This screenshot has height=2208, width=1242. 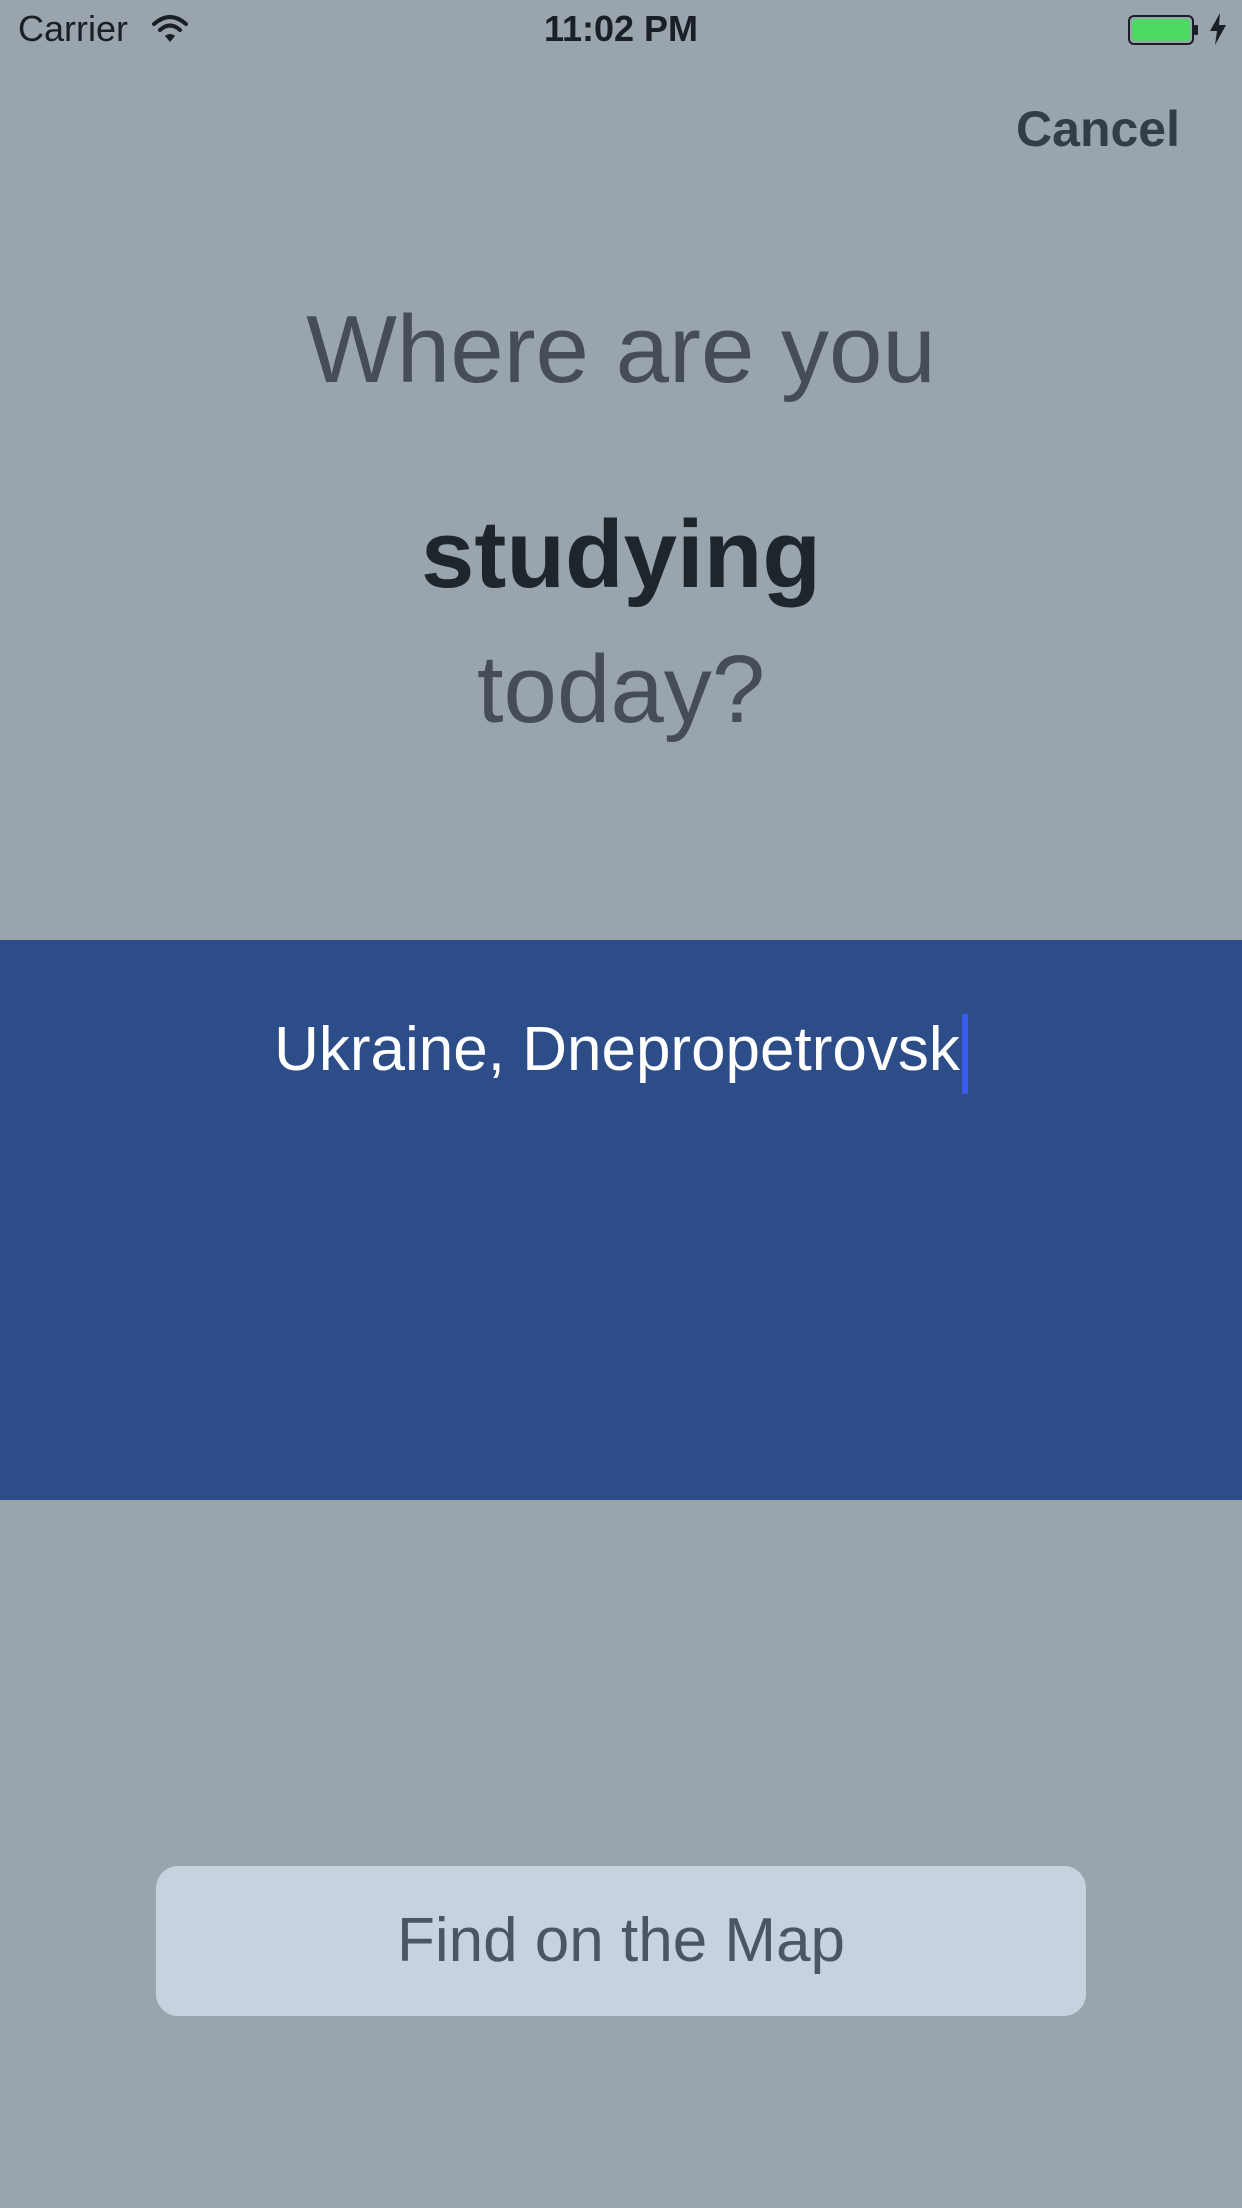 I want to click on cancel-button: Cancel, so click(x=1098, y=129).